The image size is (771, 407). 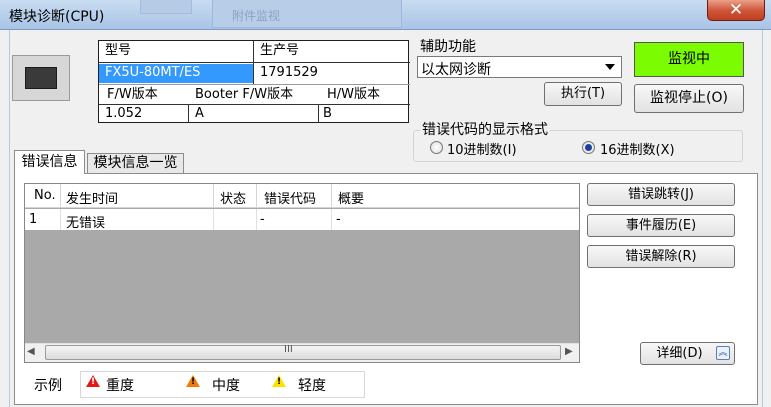 I want to click on hw-version-value: B, so click(x=327, y=113).